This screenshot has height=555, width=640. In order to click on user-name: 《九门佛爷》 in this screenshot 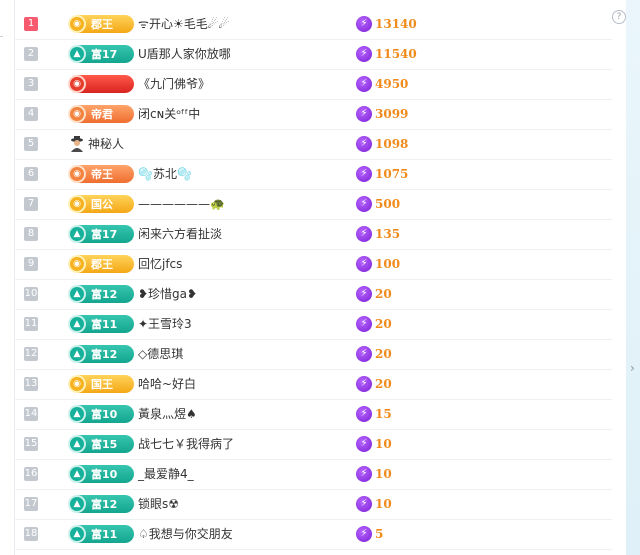, I will do `click(174, 84)`.